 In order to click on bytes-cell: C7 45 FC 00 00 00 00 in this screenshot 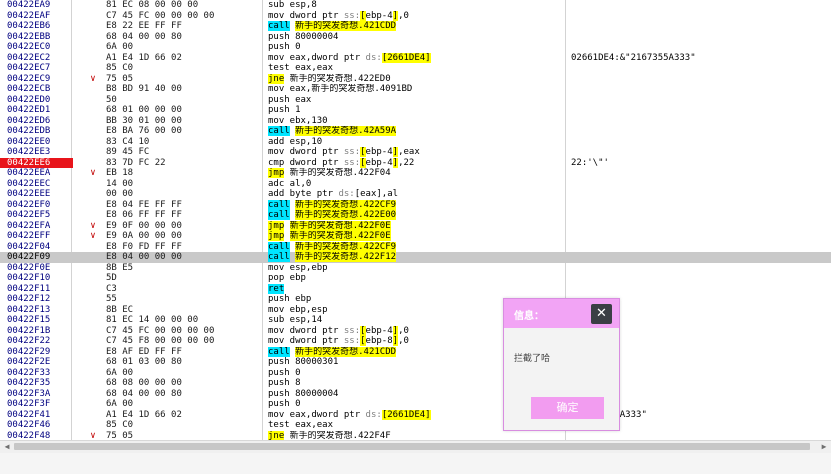, I will do `click(160, 15)`.